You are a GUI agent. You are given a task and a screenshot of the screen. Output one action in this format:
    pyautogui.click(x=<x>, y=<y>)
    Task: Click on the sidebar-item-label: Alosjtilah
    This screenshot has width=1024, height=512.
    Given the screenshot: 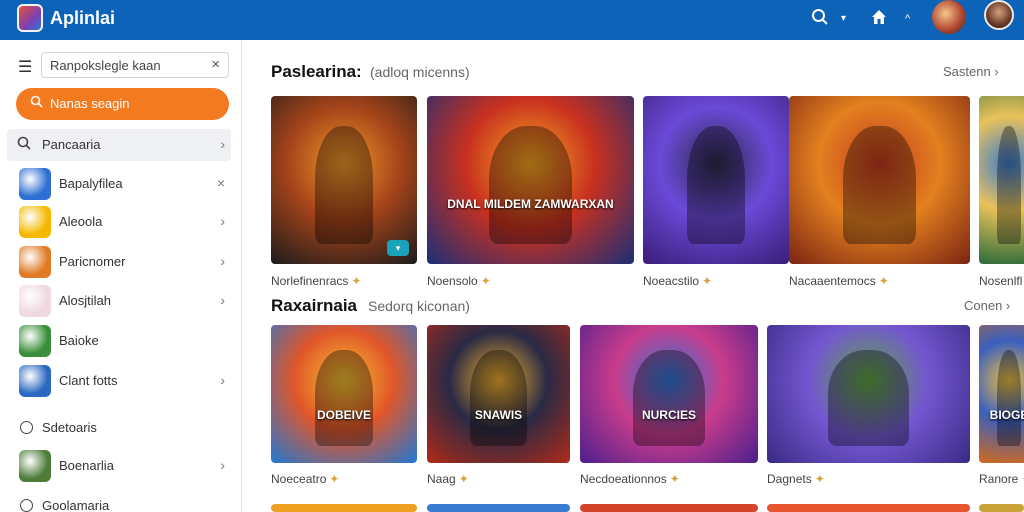 What is the action you would take?
    pyautogui.click(x=85, y=300)
    